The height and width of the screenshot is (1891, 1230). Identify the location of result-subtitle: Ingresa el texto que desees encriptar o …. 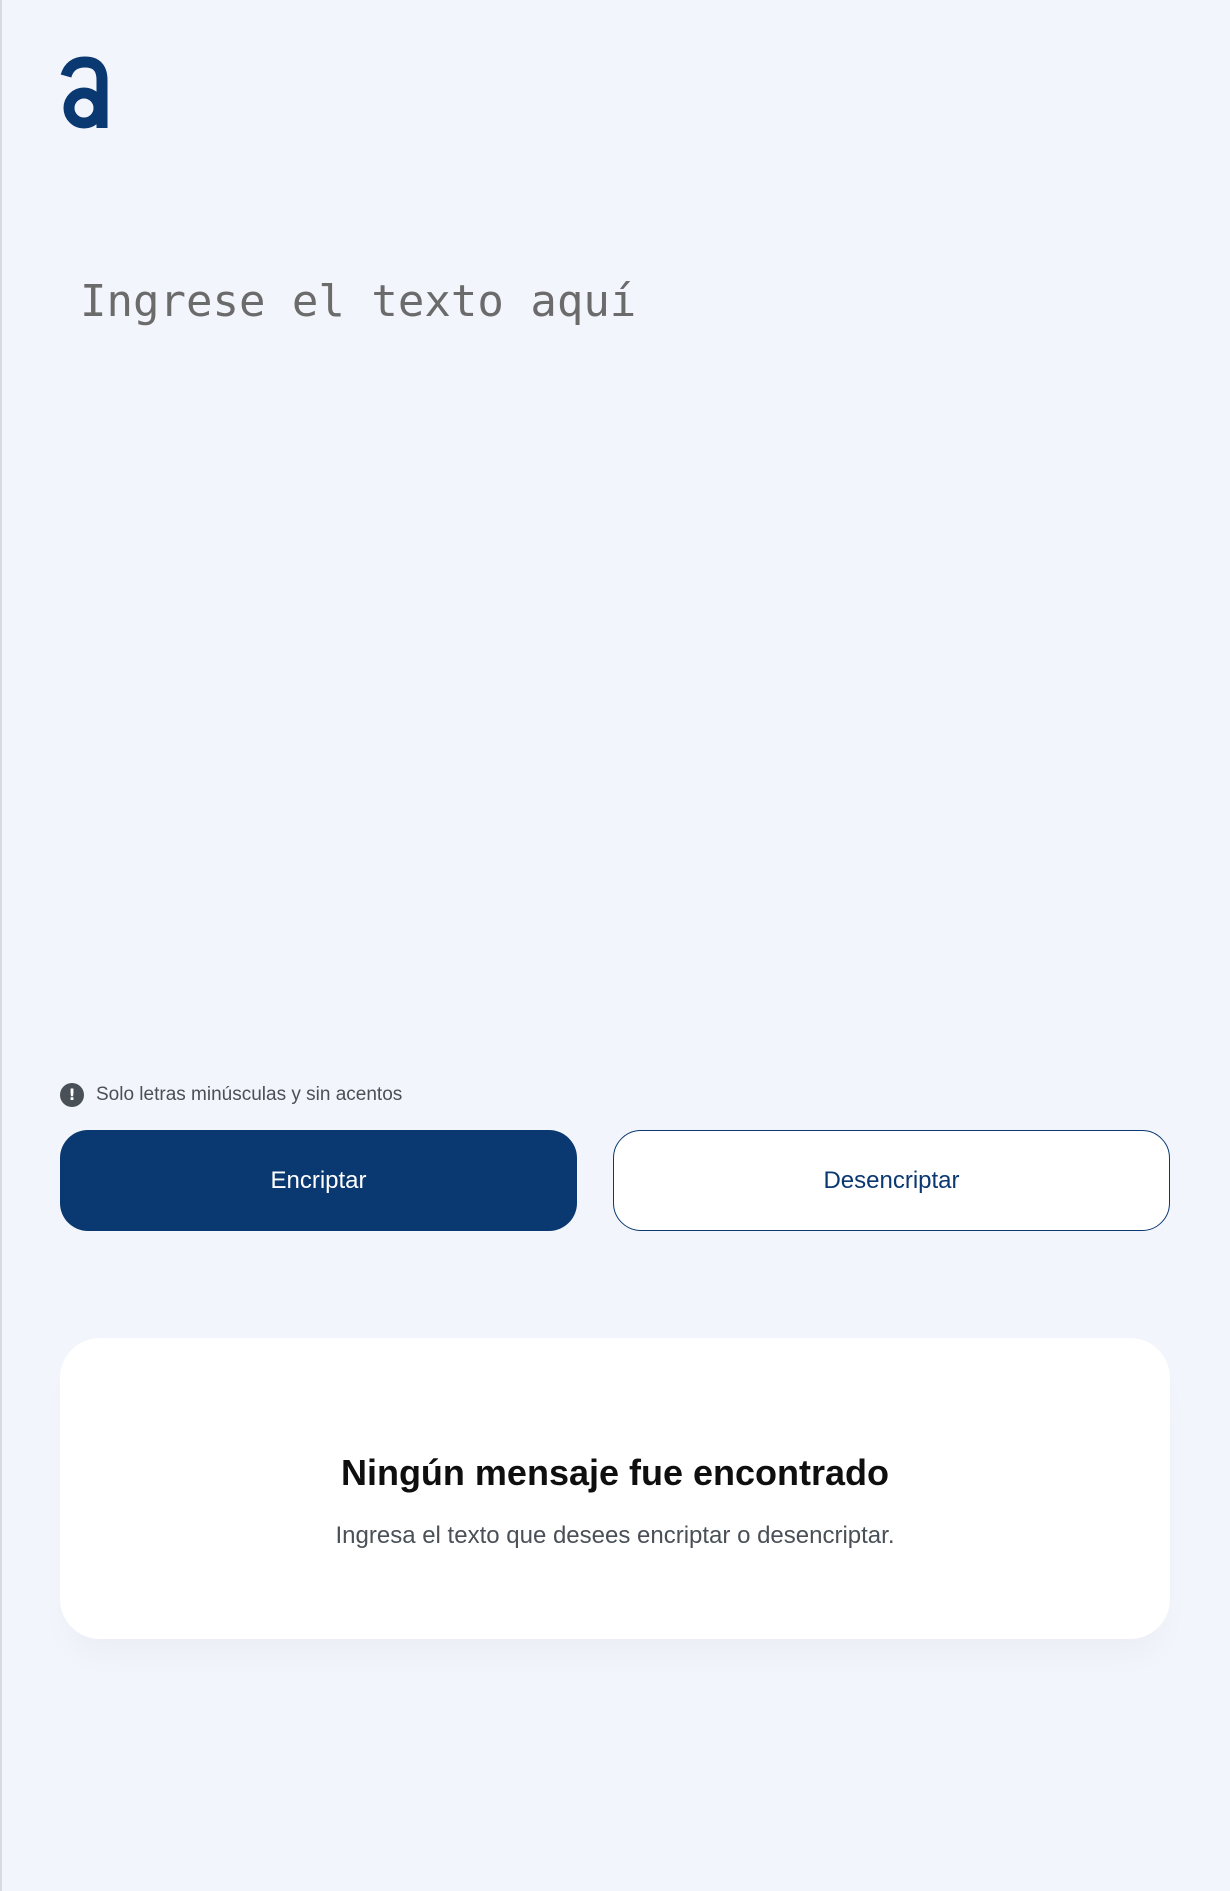
(615, 1535).